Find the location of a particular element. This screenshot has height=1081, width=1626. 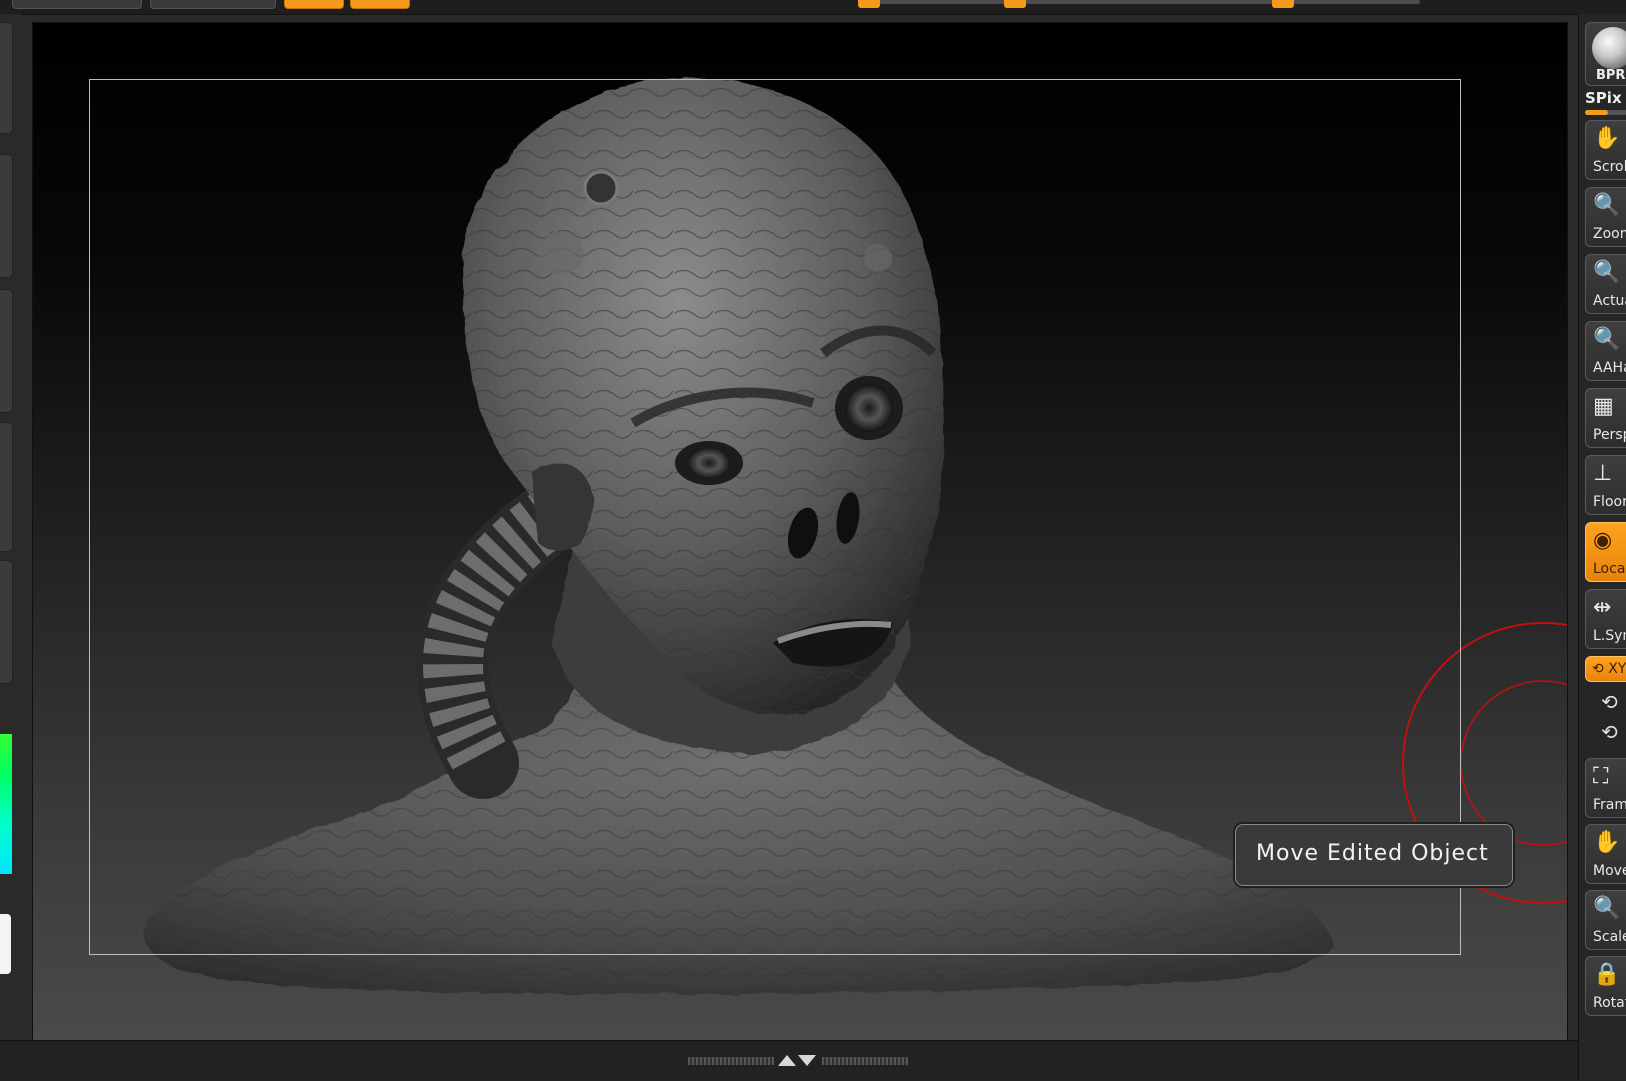

rotate-label: Rotate is located at coordinates (1609, 1003).